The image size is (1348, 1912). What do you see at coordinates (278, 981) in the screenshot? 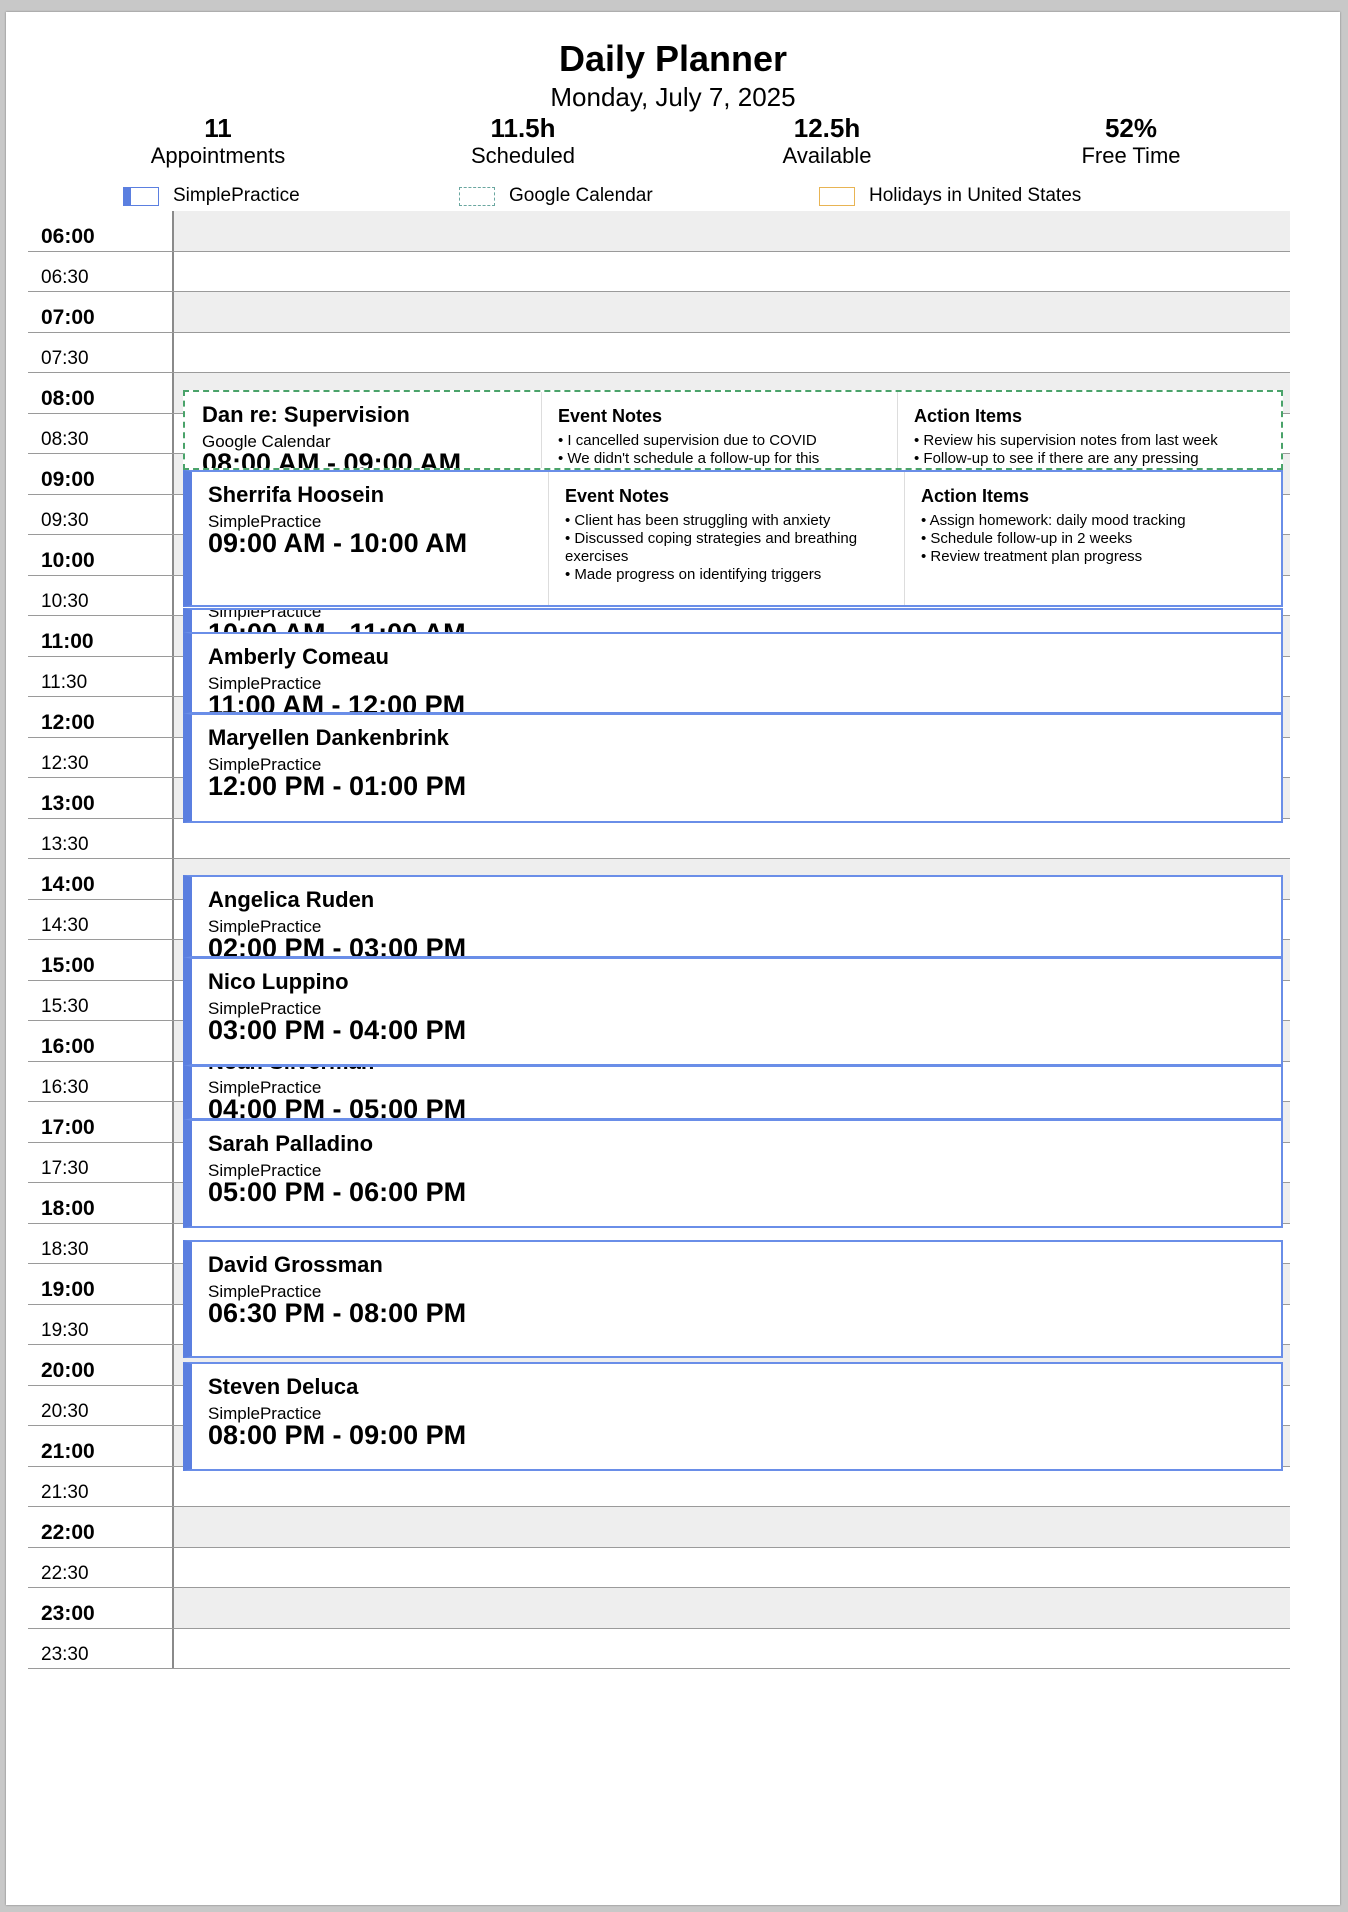
I see `event-title: Nico Luppino` at bounding box center [278, 981].